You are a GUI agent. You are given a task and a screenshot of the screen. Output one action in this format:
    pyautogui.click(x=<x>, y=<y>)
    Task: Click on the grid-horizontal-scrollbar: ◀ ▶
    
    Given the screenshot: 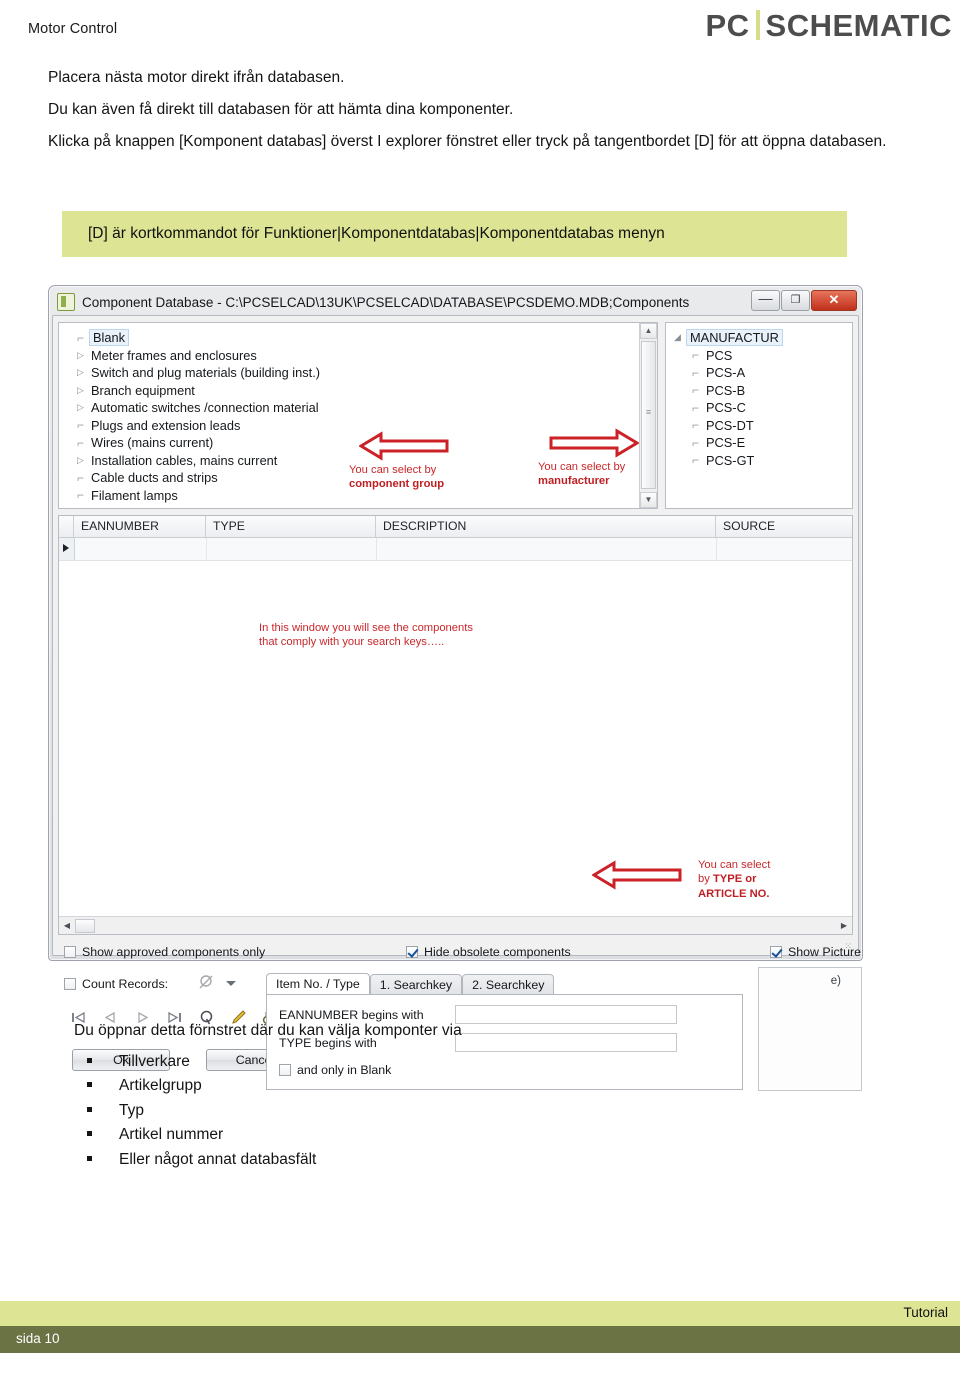 What is the action you would take?
    pyautogui.click(x=455, y=925)
    